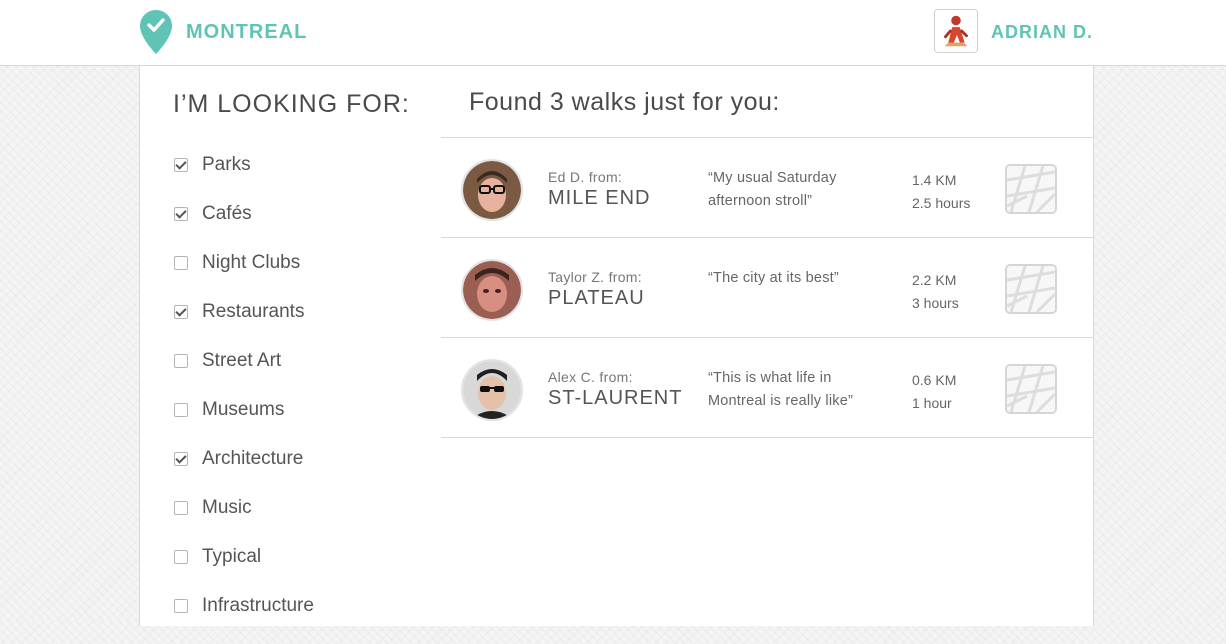 This screenshot has width=1226, height=644. What do you see at coordinates (244, 276) in the screenshot?
I see `filter-option: Night Clubs` at bounding box center [244, 276].